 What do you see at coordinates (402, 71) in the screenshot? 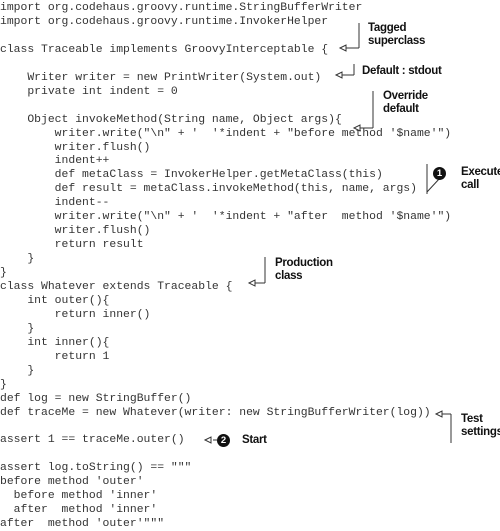
I see `annotation-default-stdout: Default : stdout` at bounding box center [402, 71].